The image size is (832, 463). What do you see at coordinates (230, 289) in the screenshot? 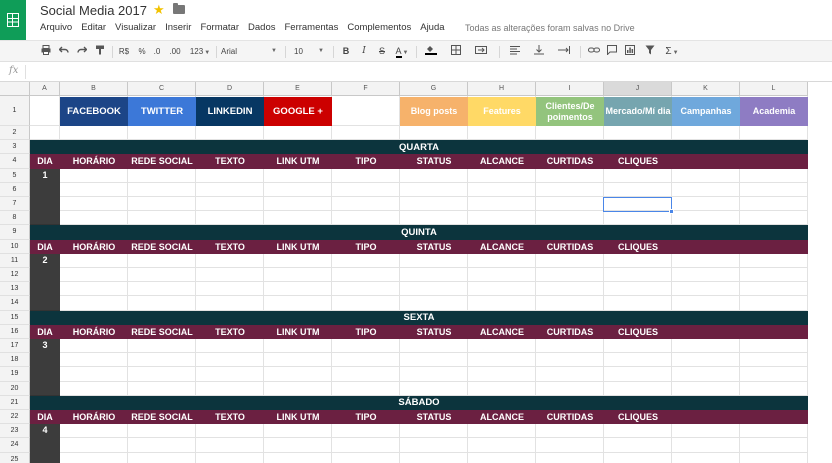
I see `cell-d13` at bounding box center [230, 289].